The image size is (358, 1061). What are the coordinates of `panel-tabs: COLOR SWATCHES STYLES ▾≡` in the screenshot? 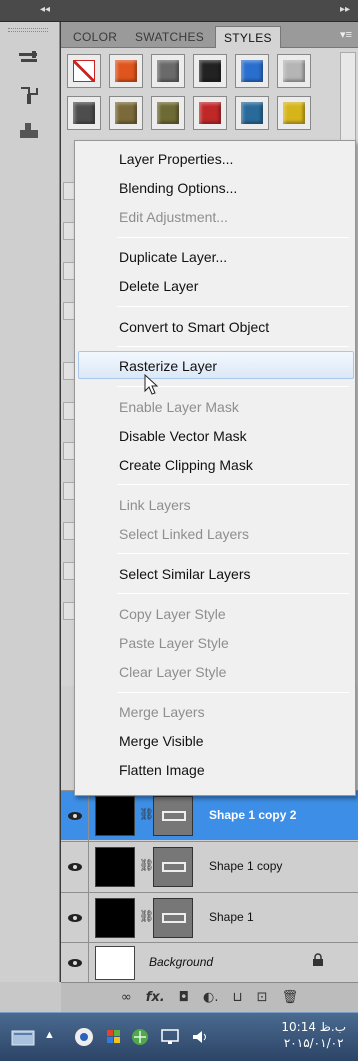 It's located at (209, 35).